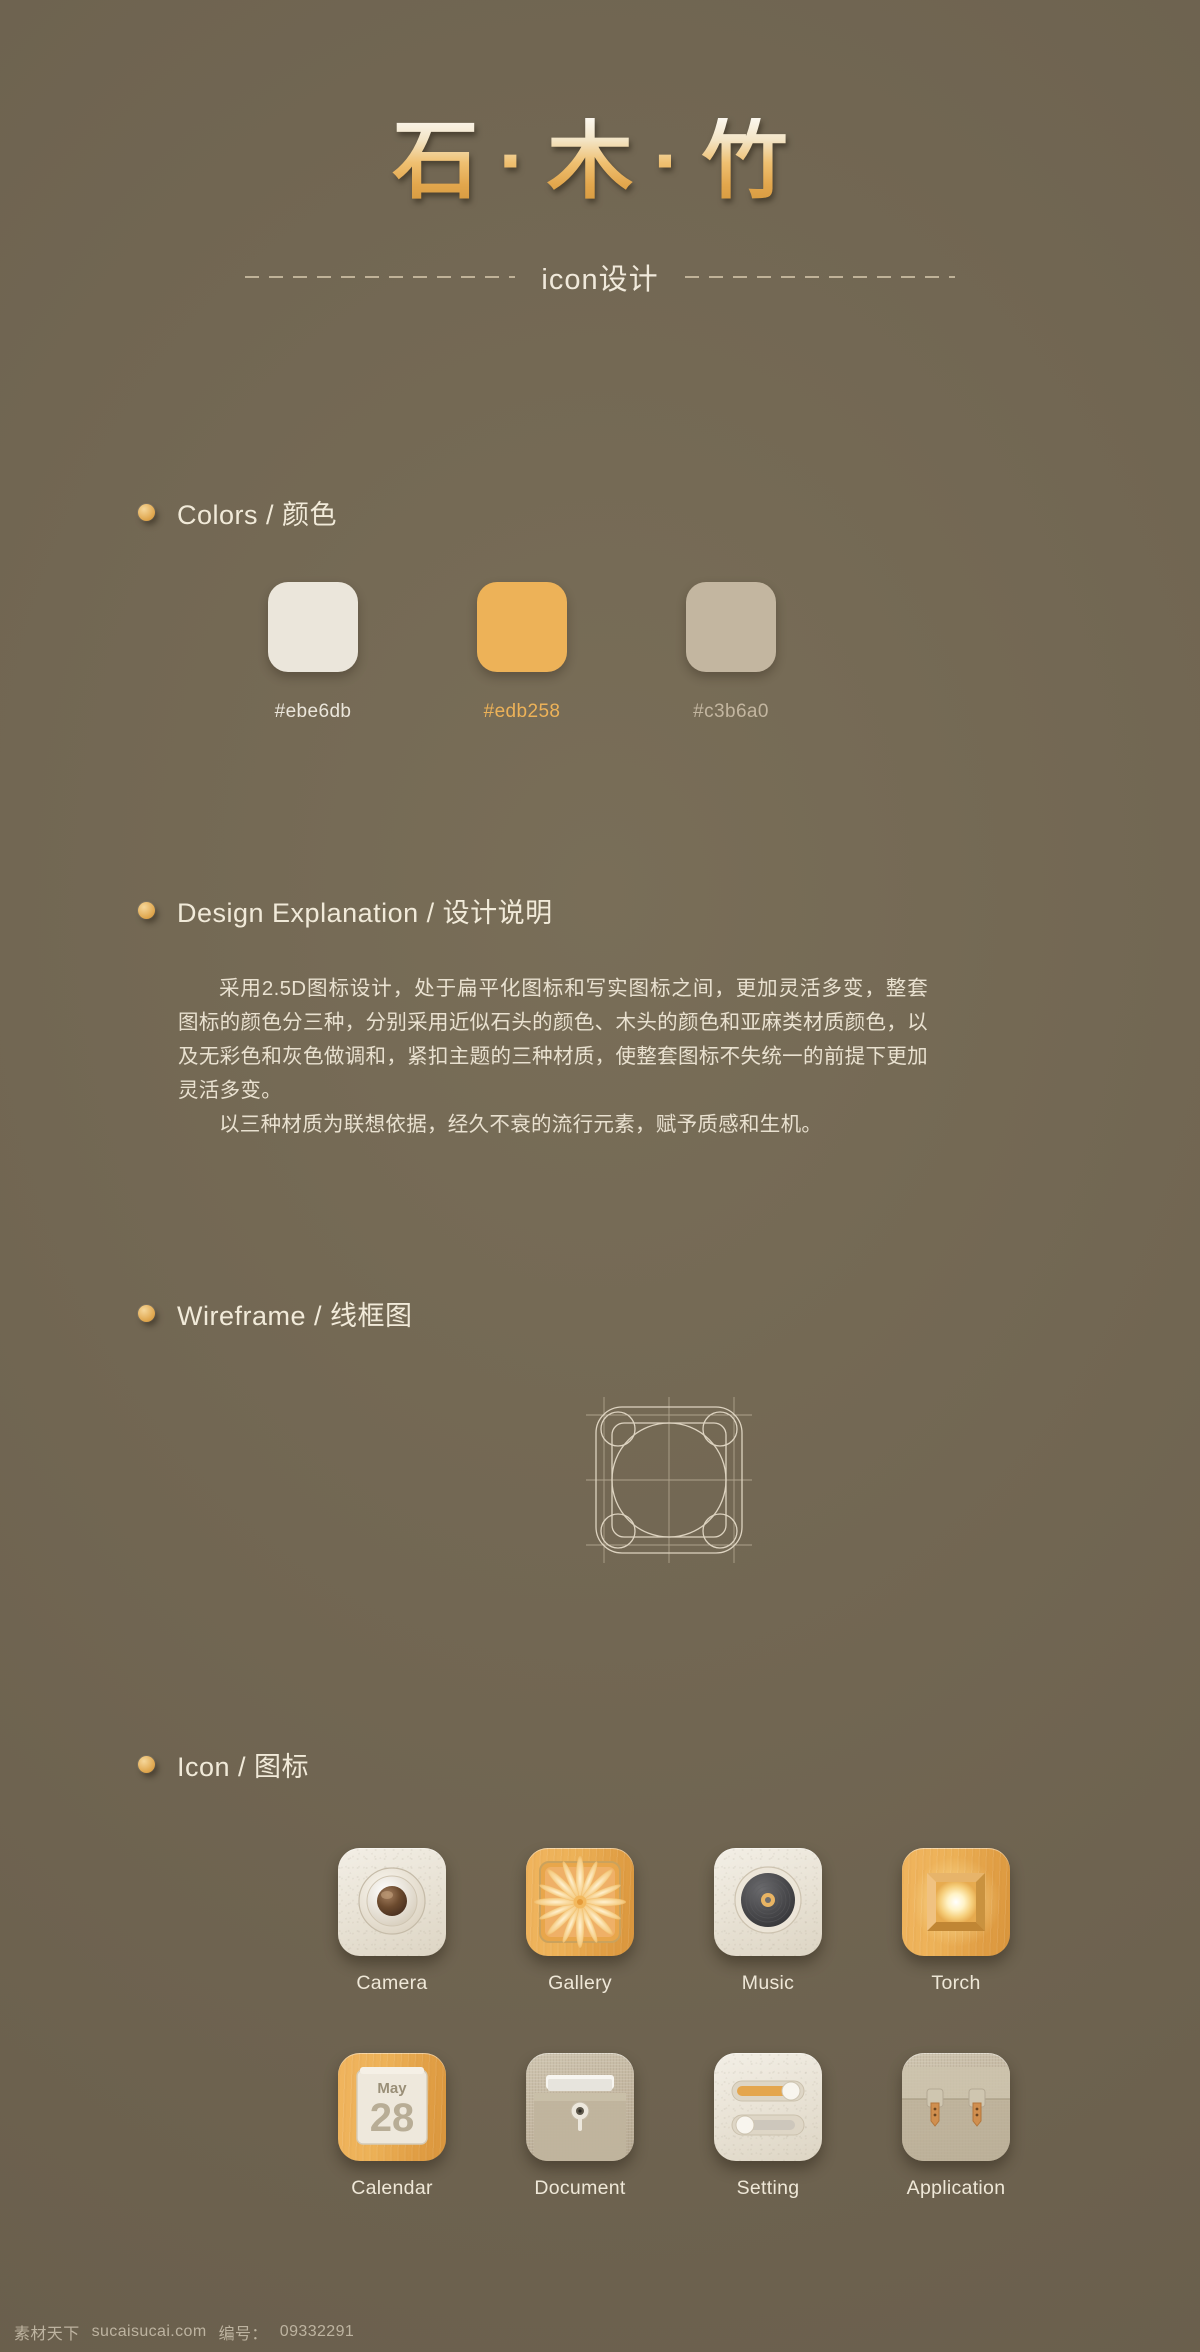  What do you see at coordinates (819, 277) in the screenshot?
I see `dashed-rule-right` at bounding box center [819, 277].